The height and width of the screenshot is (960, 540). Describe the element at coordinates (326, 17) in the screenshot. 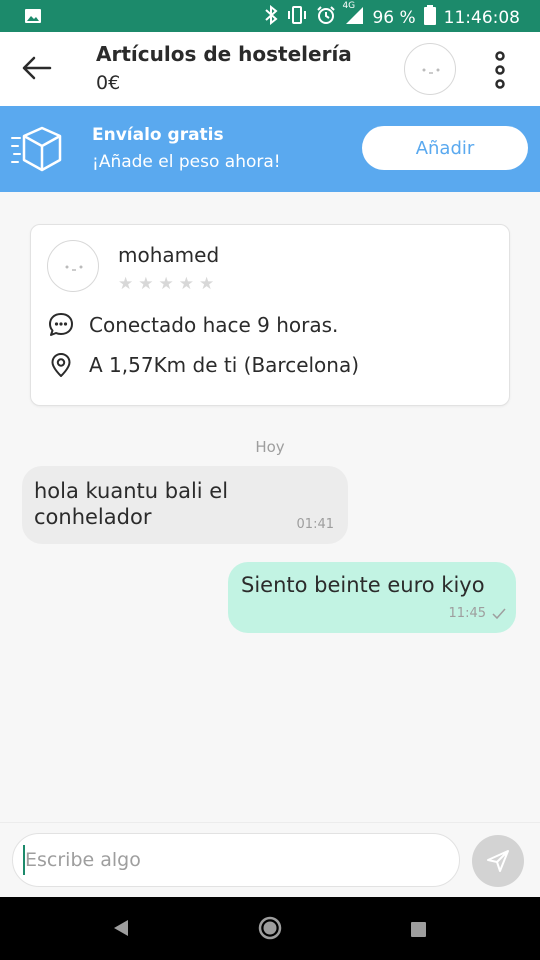

I see `alarm-icon` at that location.